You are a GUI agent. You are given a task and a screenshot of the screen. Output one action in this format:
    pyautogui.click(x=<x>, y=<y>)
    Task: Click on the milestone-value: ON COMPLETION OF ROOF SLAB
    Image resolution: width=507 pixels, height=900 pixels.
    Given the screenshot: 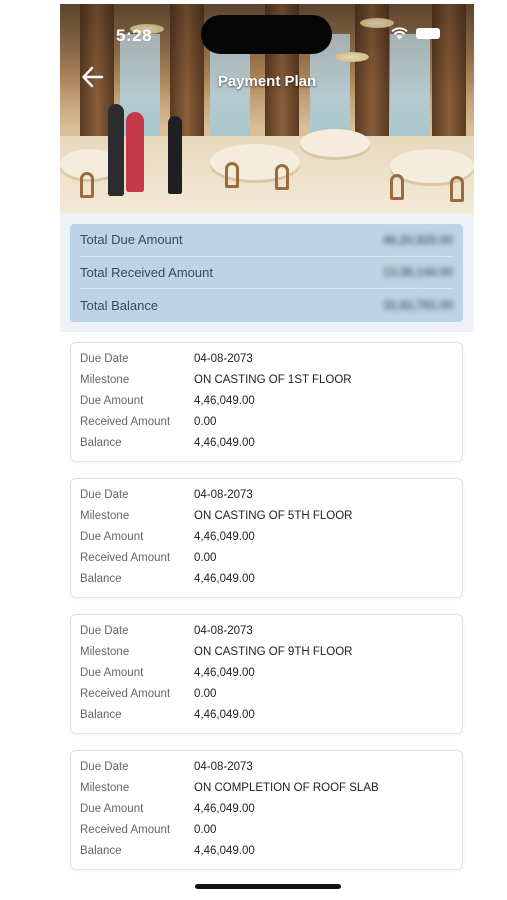 What is the action you would take?
    pyautogui.click(x=286, y=788)
    